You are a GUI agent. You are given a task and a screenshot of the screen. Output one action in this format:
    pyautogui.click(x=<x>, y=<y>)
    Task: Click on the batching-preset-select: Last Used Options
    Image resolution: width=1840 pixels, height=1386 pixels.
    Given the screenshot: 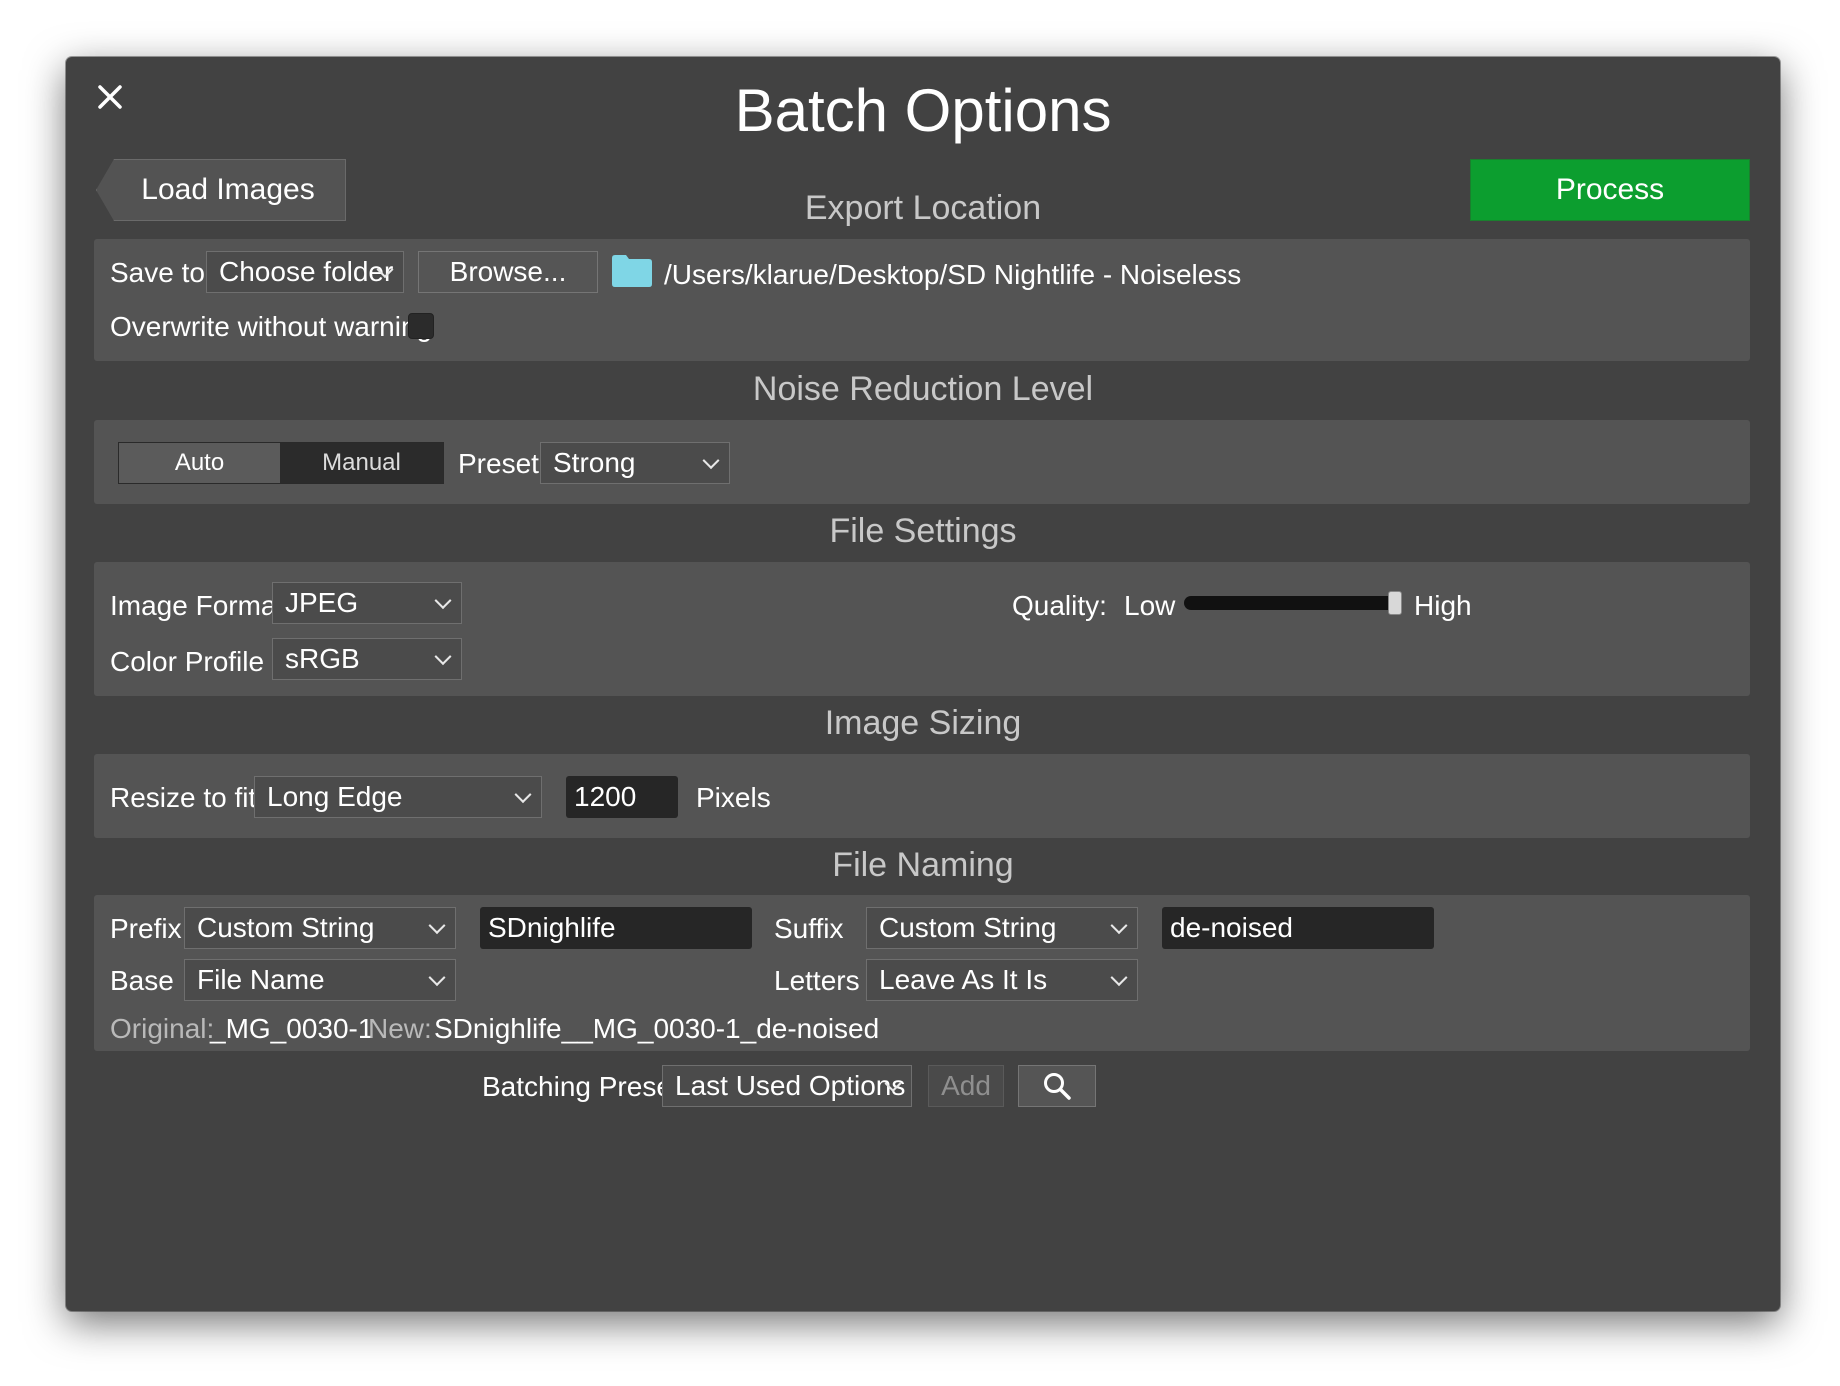 What is the action you would take?
    pyautogui.click(x=787, y=1086)
    